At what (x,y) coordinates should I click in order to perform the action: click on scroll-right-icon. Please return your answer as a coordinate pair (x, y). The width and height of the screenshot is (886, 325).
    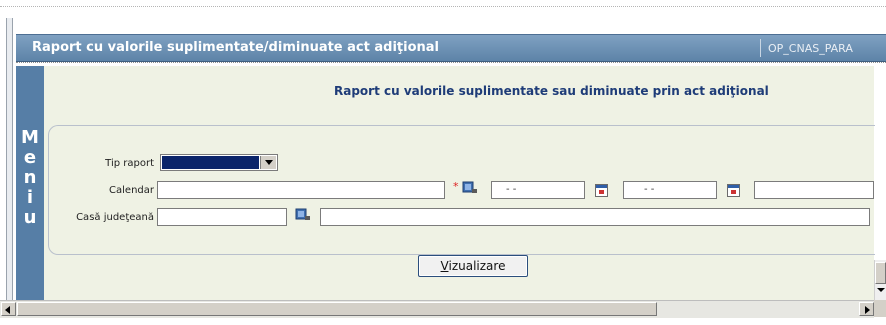
    Looking at the image, I should click on (866, 309).